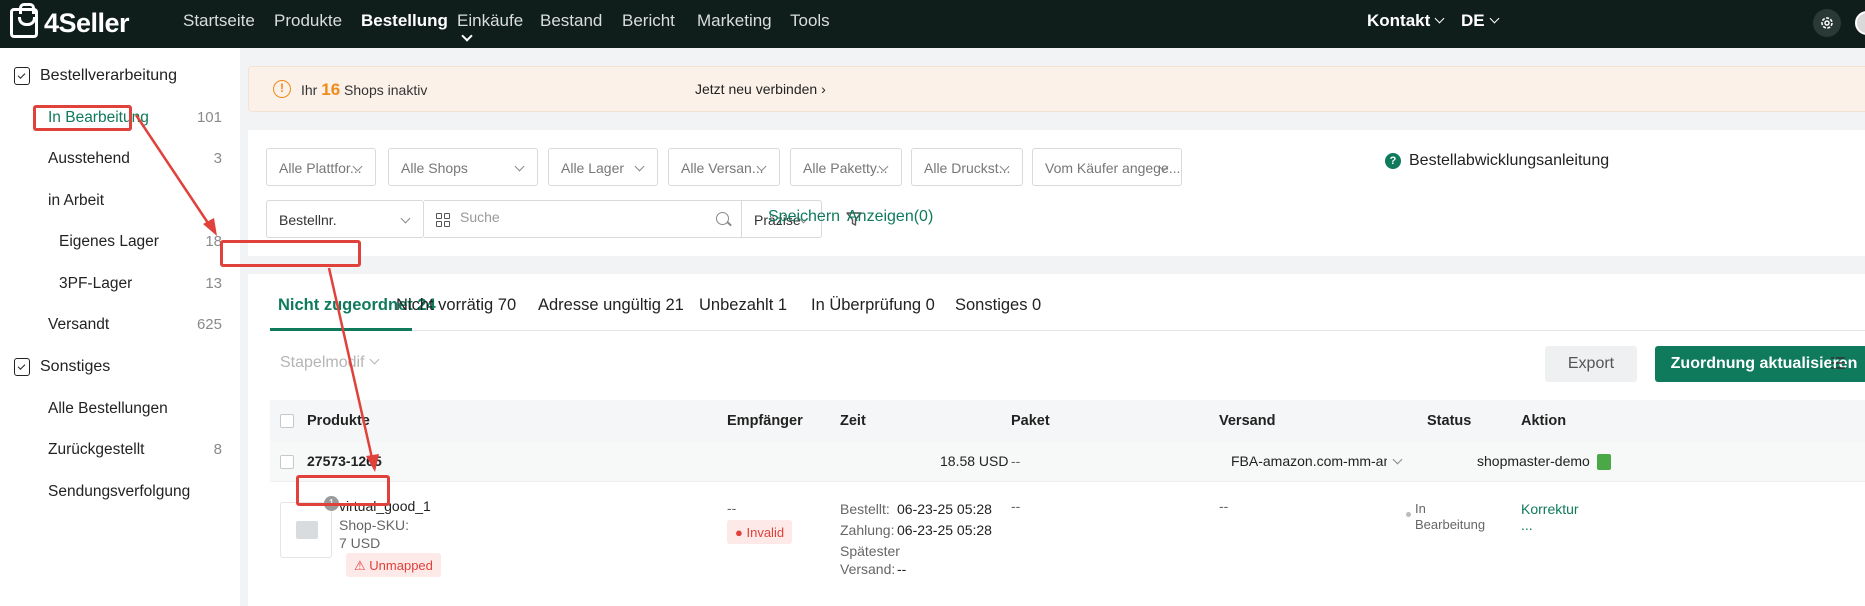  What do you see at coordinates (1420, 508) in the screenshot?
I see `status-line-1: In` at bounding box center [1420, 508].